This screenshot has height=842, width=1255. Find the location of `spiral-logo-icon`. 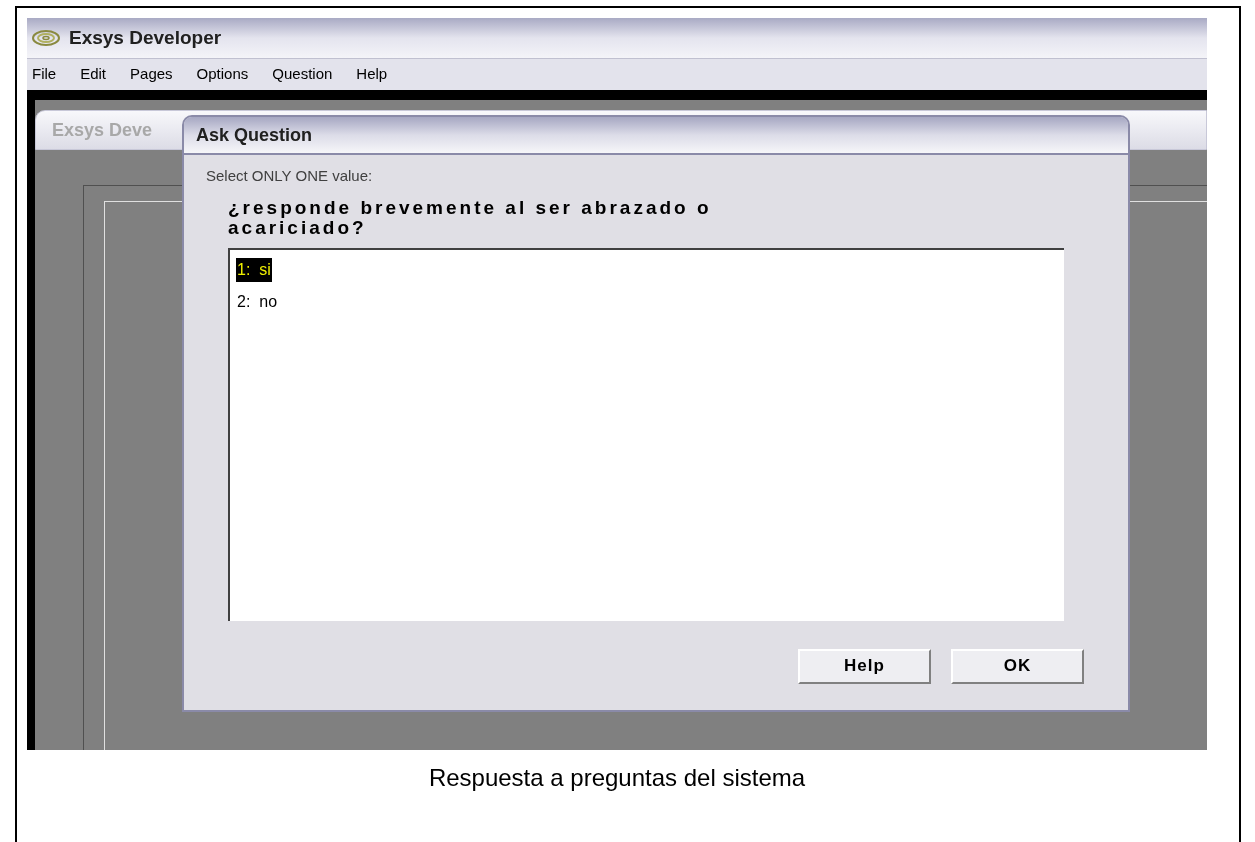

spiral-logo-icon is located at coordinates (46, 38).